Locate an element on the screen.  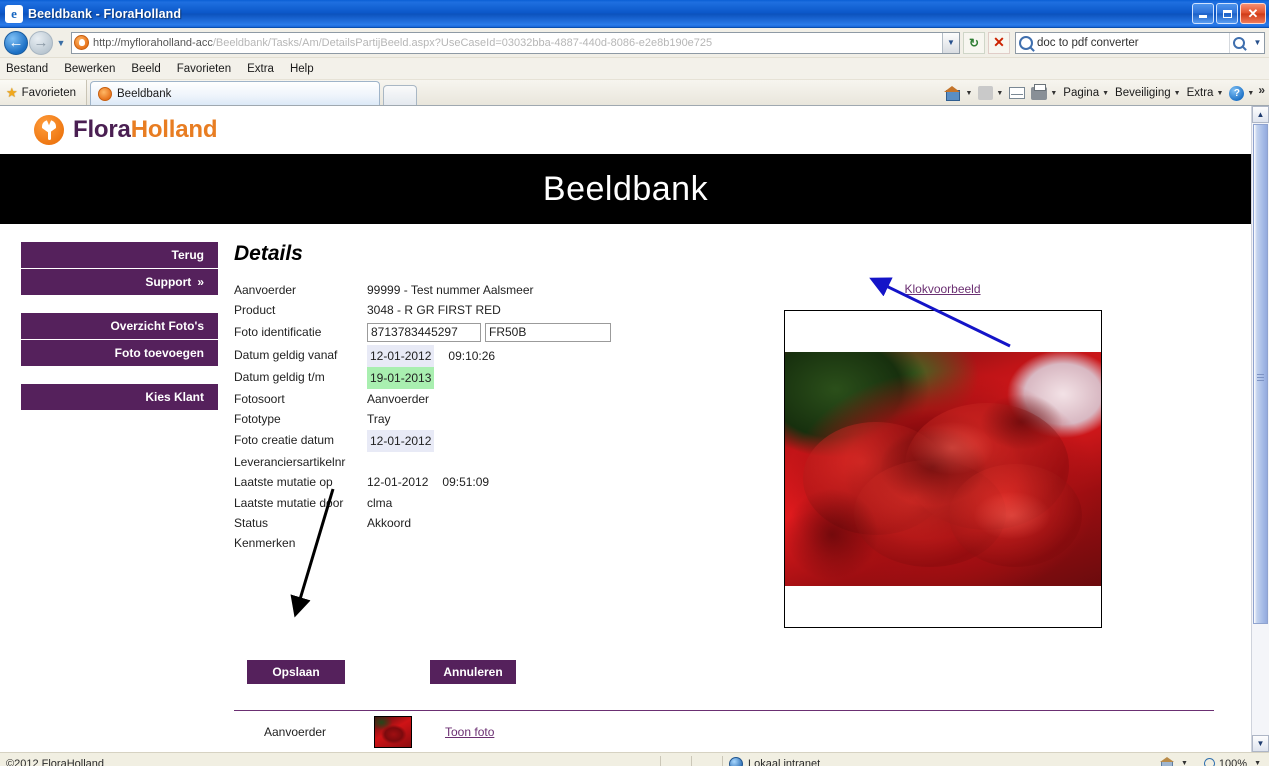
field-label: Fototype is located at coordinates (257, 419).